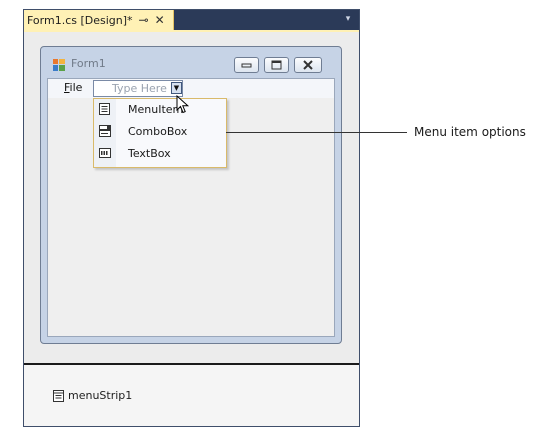  Describe the element at coordinates (348, 19) in the screenshot. I see `tab-list-dropdown-icon: ▾` at that location.